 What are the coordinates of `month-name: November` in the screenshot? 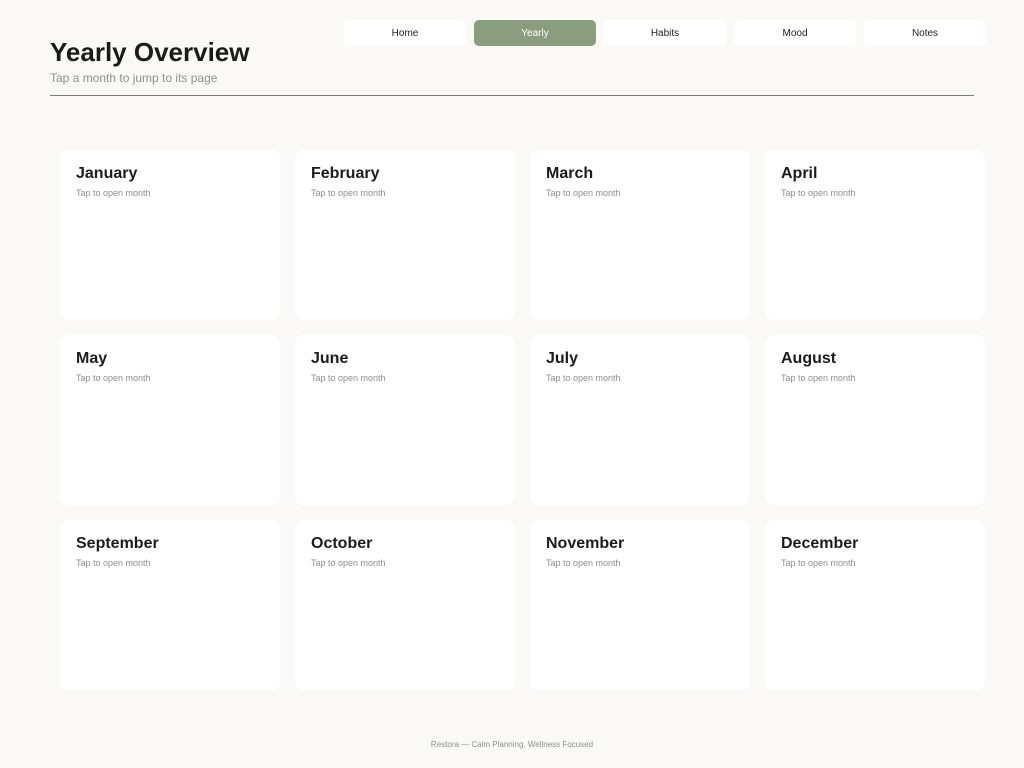 It's located at (585, 543).